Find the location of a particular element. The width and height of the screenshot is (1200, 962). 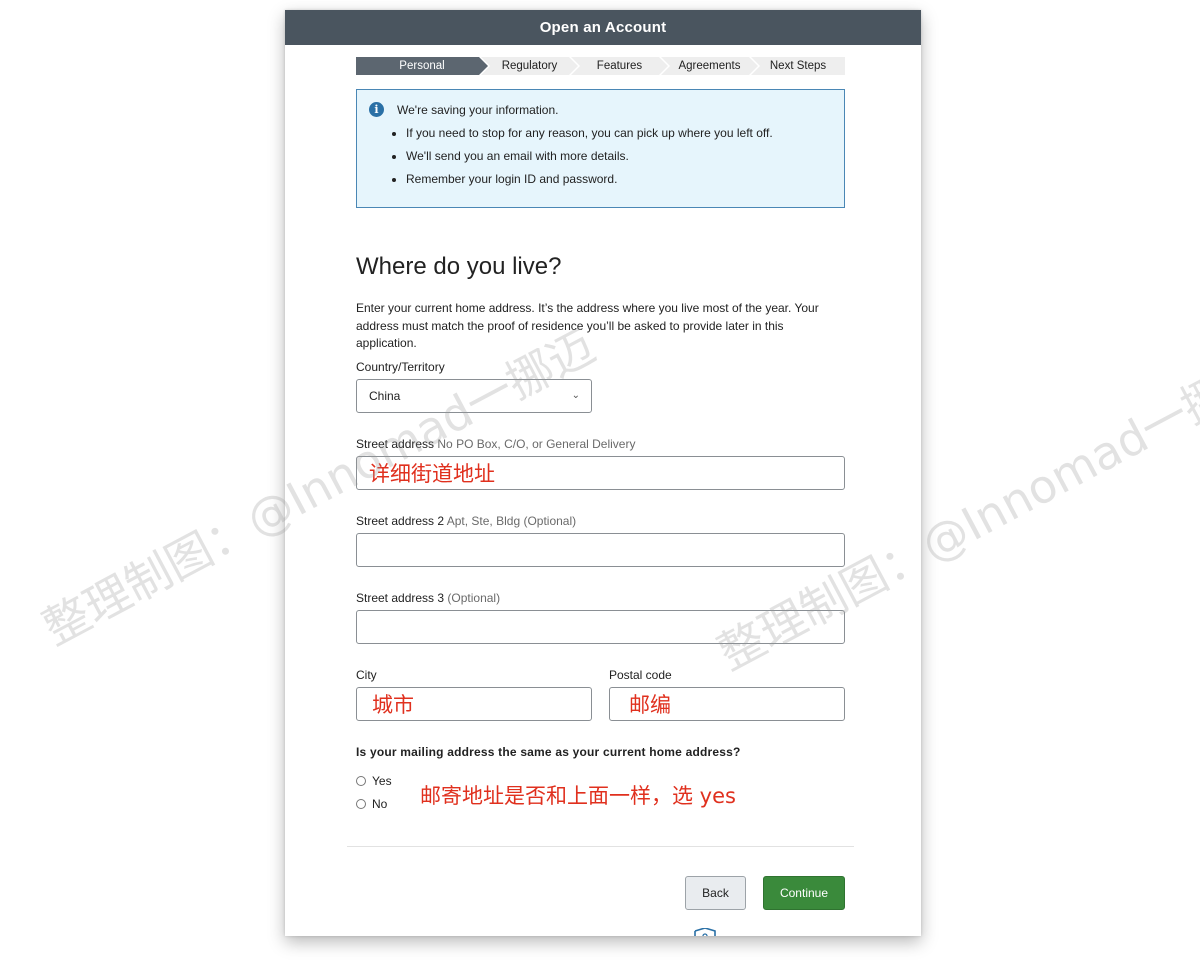

city-label: City is located at coordinates (366, 675).